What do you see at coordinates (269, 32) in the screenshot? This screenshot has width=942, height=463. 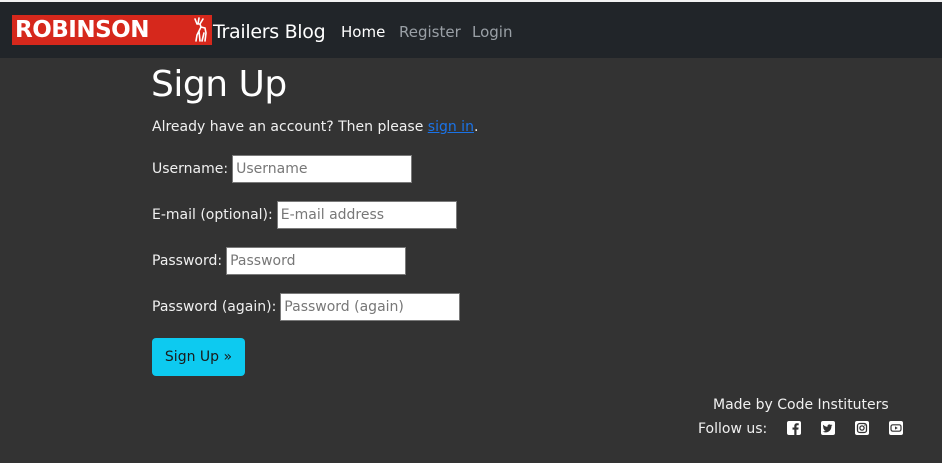 I see `brand-title: Trailers Blog` at bounding box center [269, 32].